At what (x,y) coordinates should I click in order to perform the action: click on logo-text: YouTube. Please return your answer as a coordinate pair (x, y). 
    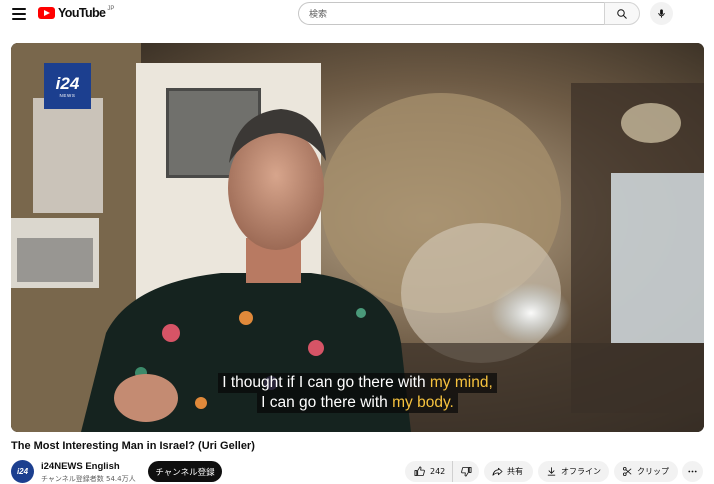
    Looking at the image, I should click on (82, 13).